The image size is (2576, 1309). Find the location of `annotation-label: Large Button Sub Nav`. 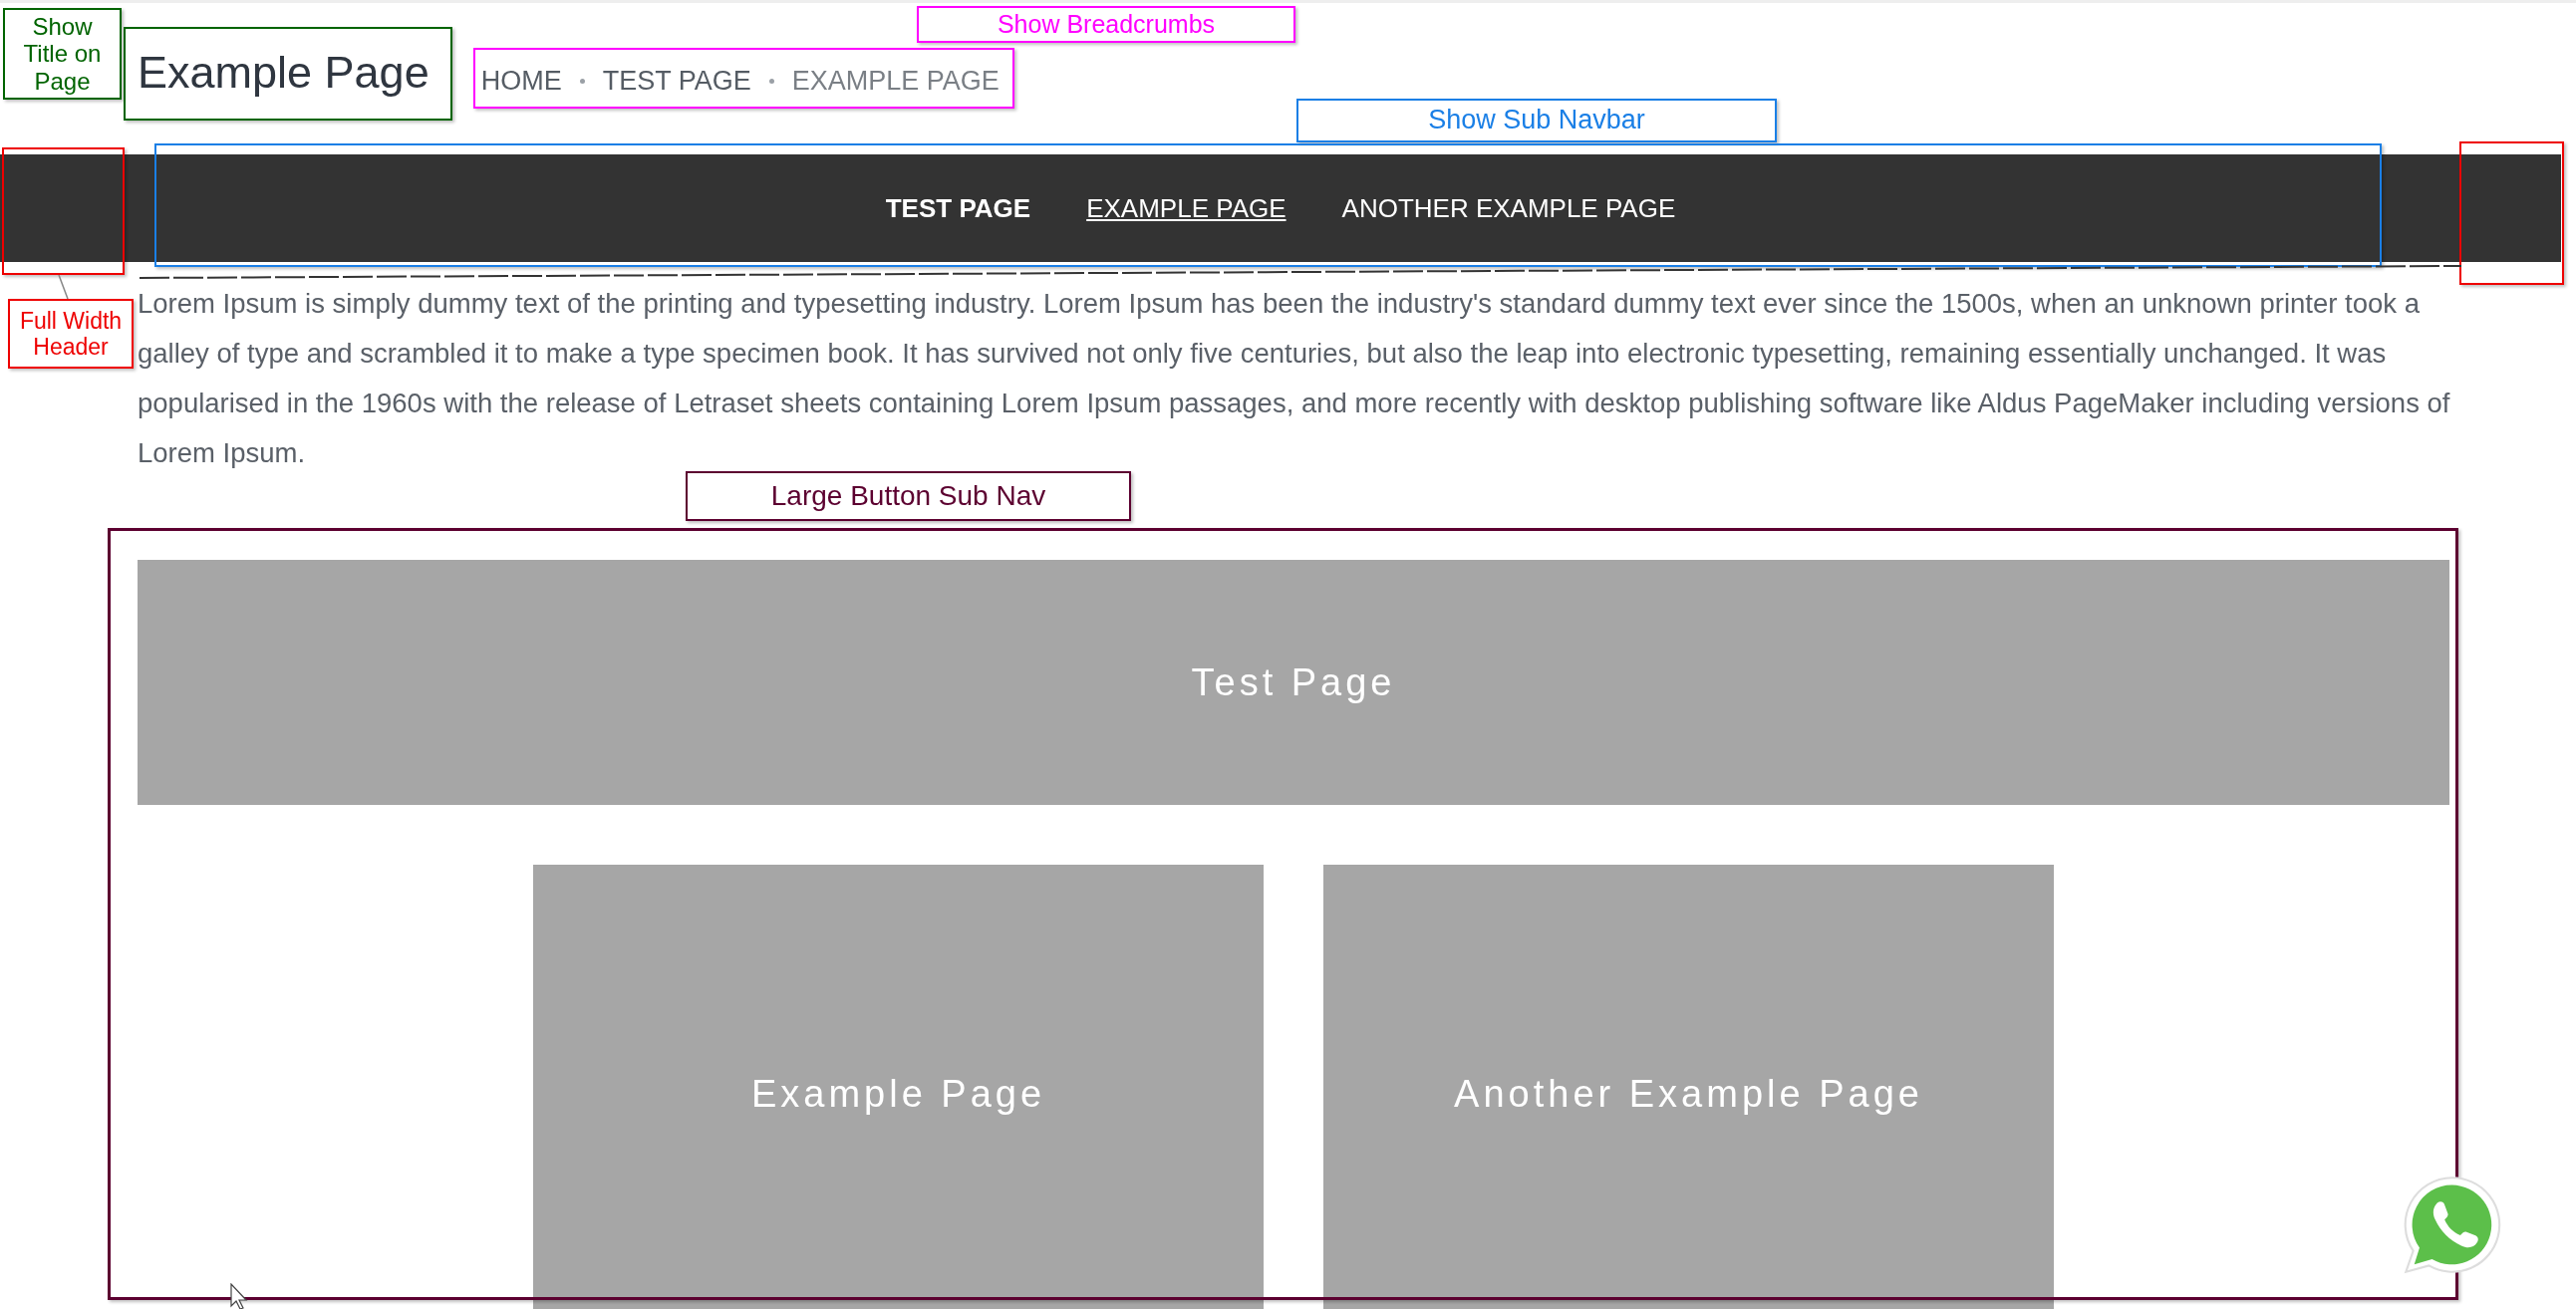

annotation-label: Large Button Sub Nav is located at coordinates (908, 496).